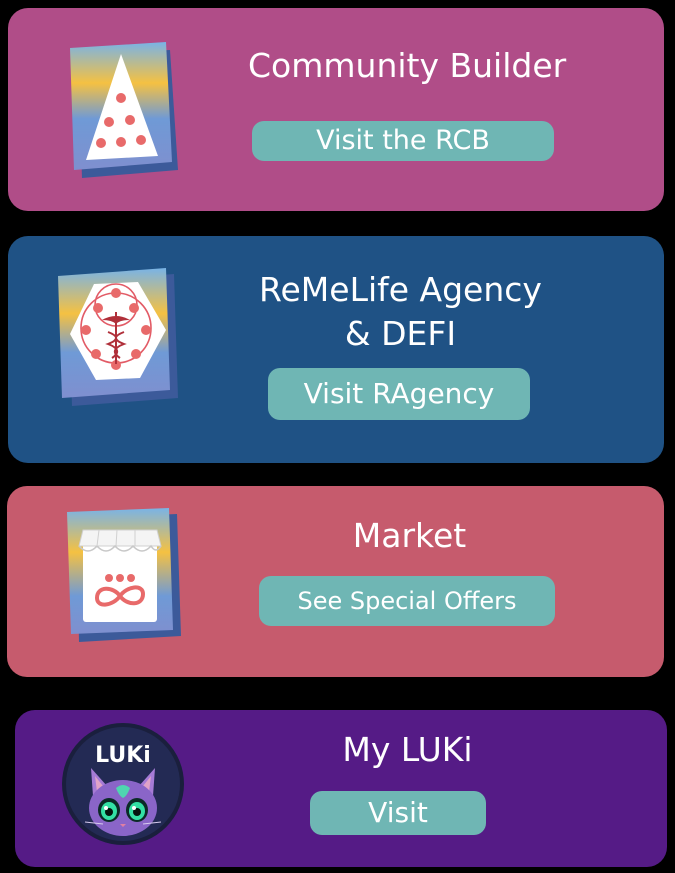 This screenshot has height=873, width=675. Describe the element at coordinates (119, 343) in the screenshot. I see `caduceus-hexagon-icon` at that location.